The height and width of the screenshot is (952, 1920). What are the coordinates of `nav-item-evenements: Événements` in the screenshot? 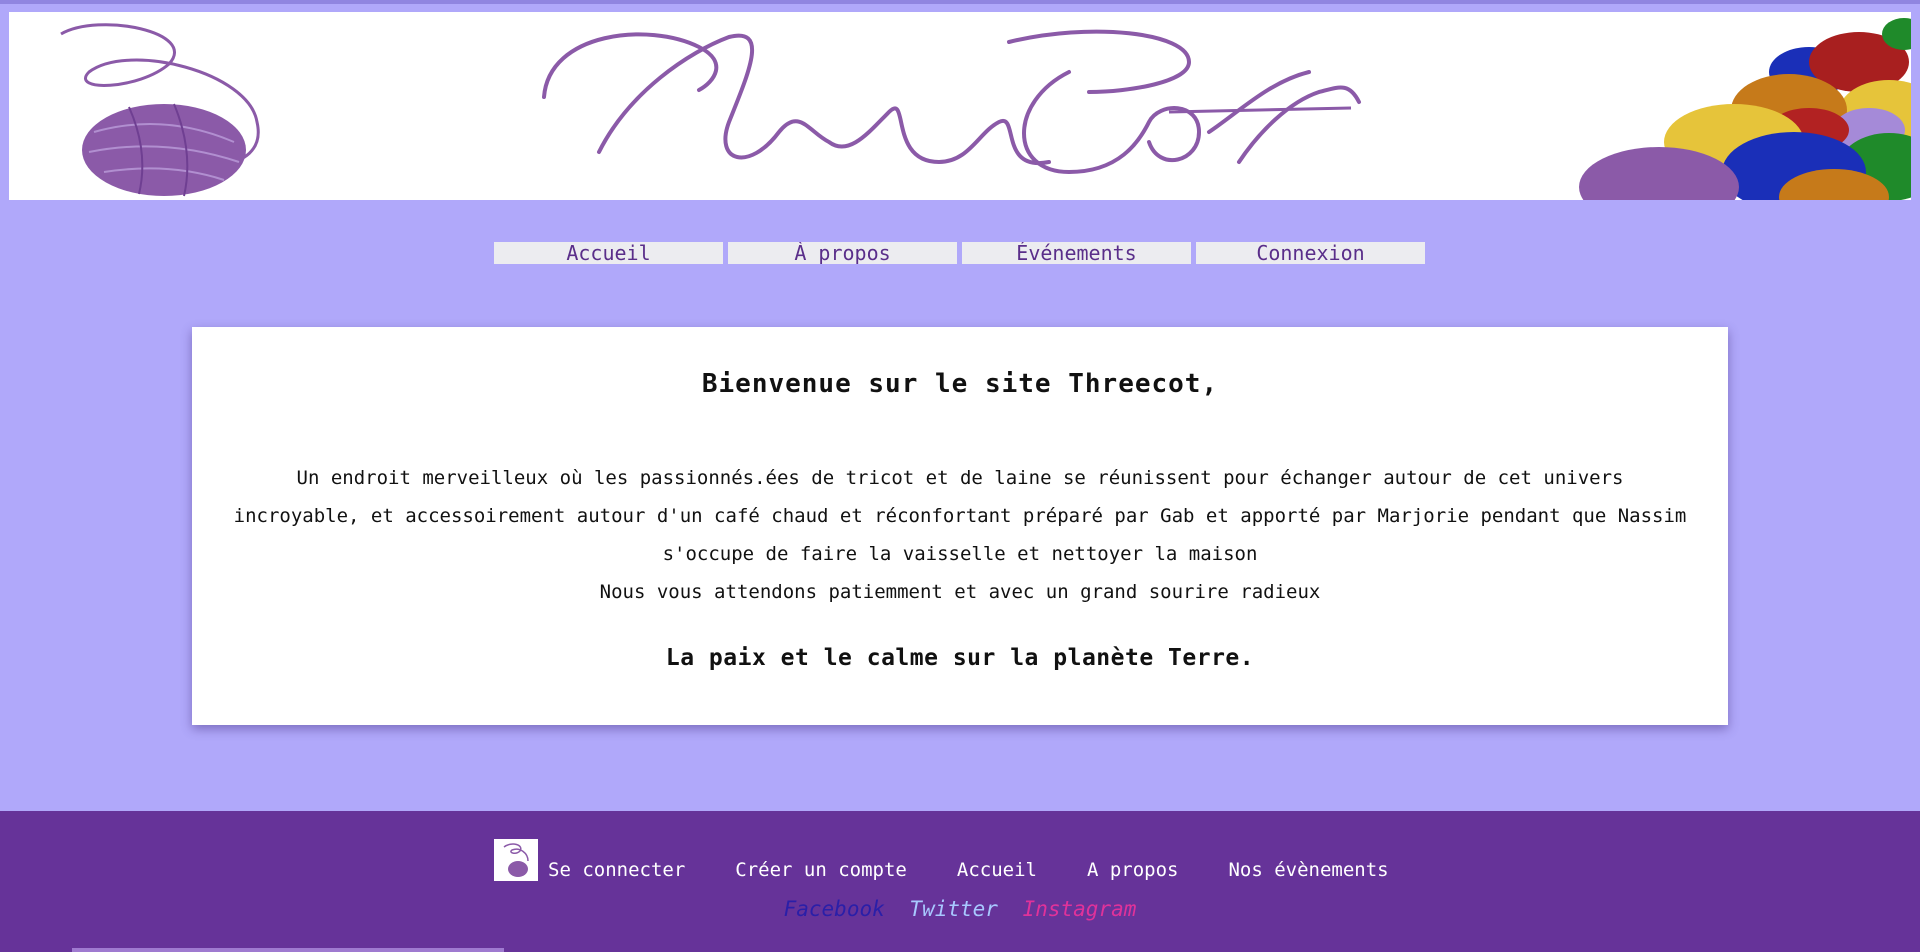 It's located at (1076, 253).